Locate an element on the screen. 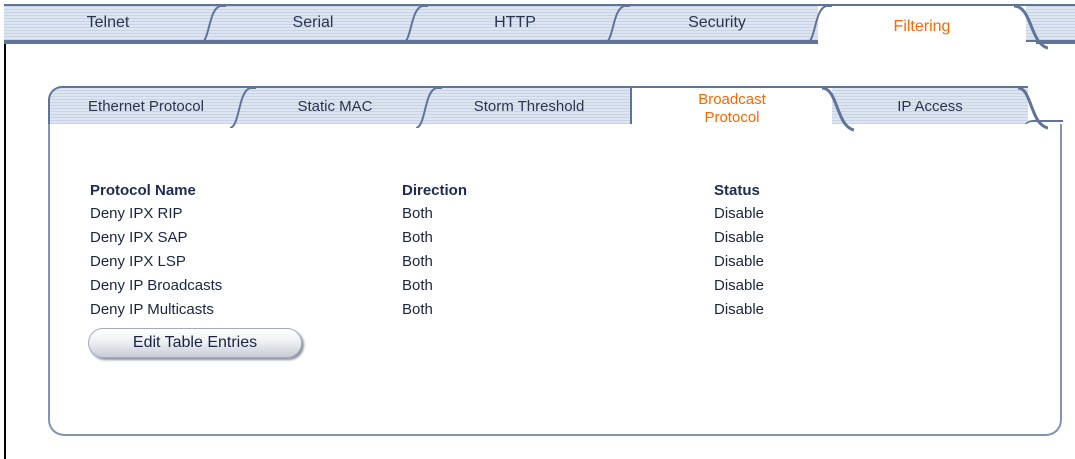 The width and height of the screenshot is (1075, 459). subtab-static-mac-label: Static MAC is located at coordinates (335, 106).